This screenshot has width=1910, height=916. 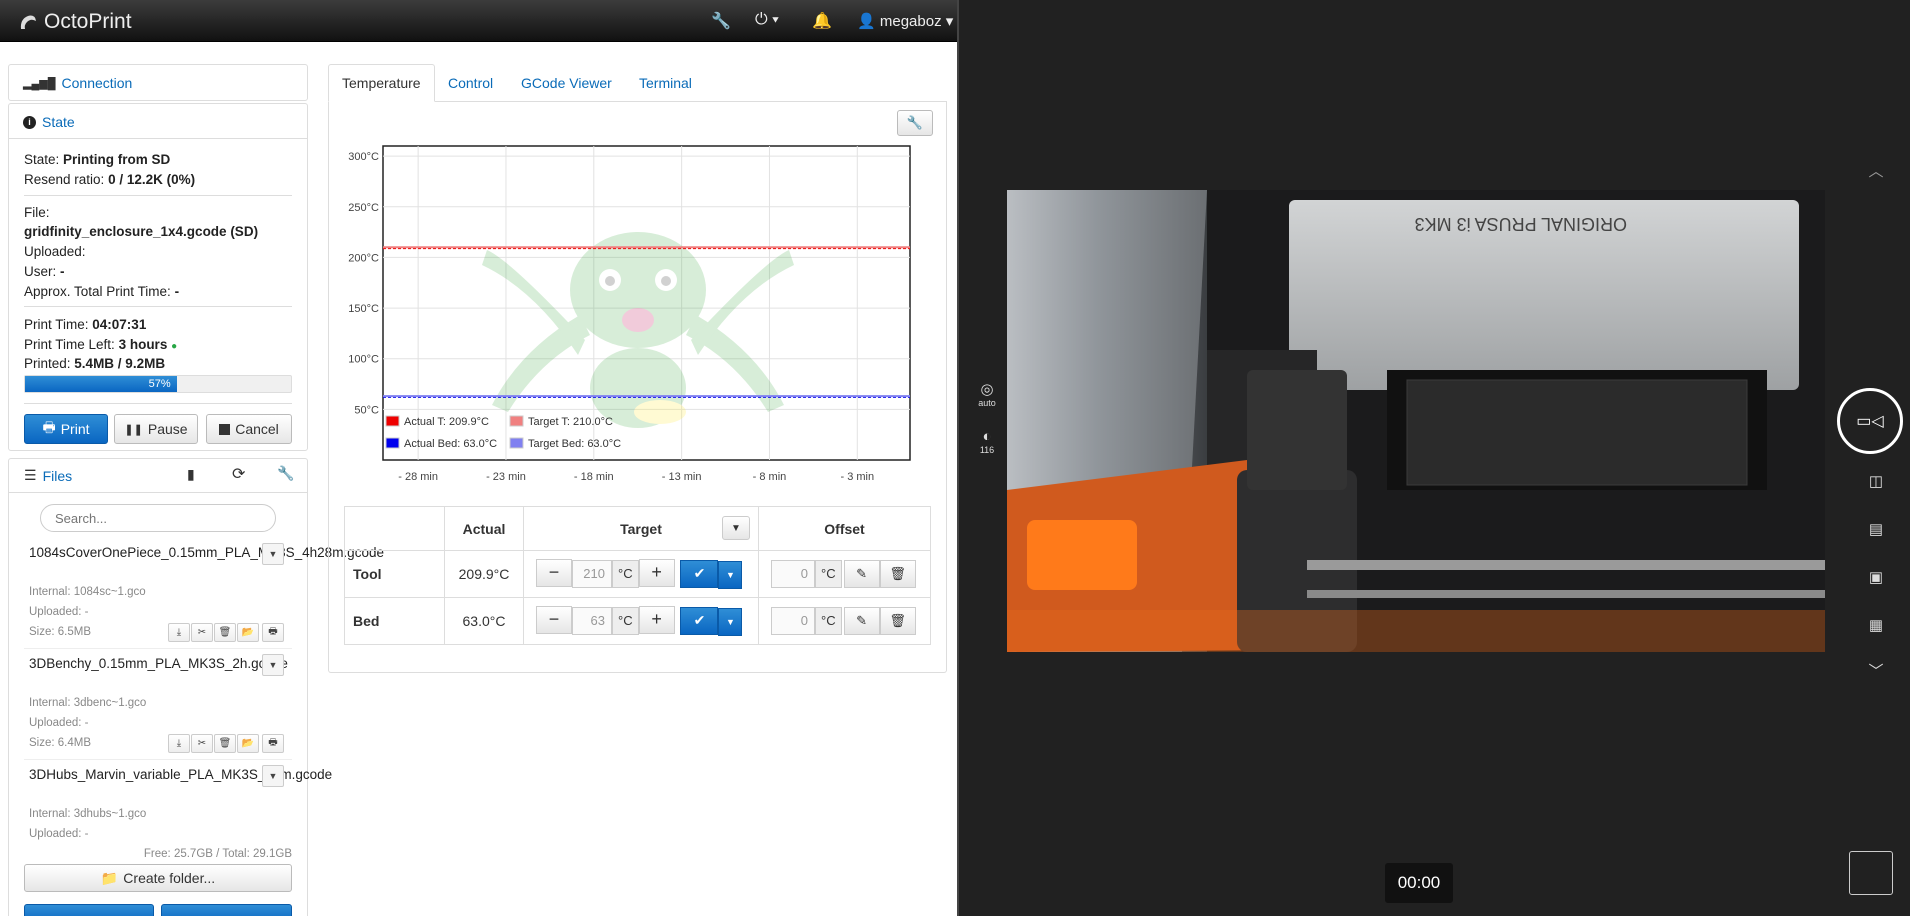 What do you see at coordinates (28, 22) in the screenshot?
I see `octoprint-logo-icon` at bounding box center [28, 22].